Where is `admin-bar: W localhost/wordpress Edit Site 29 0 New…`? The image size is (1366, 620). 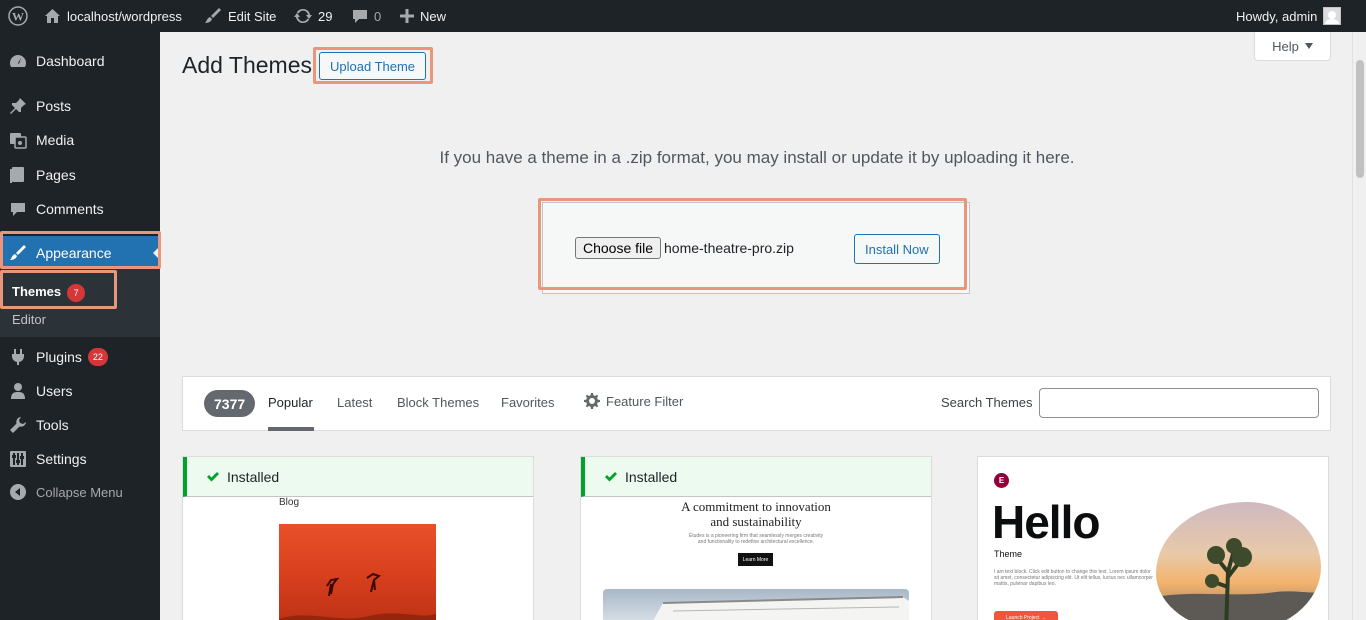 admin-bar: W localhost/wordpress Edit Site 29 0 New… is located at coordinates (683, 16).